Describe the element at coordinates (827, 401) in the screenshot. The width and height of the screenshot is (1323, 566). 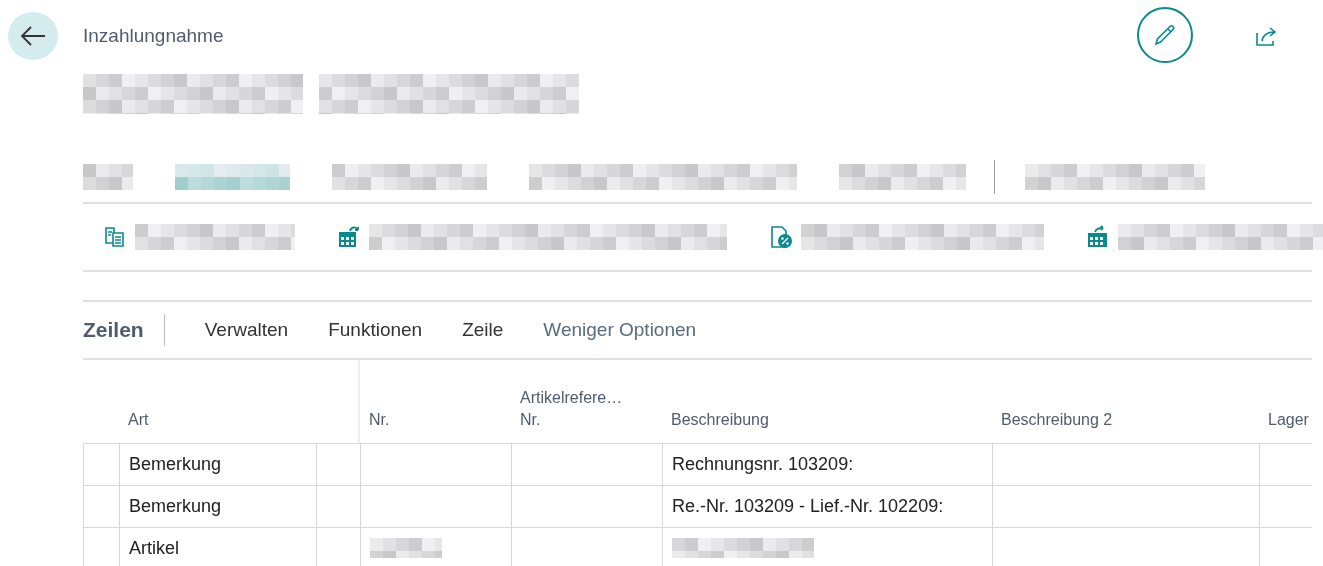
I see `column-header: Beschreibung` at that location.